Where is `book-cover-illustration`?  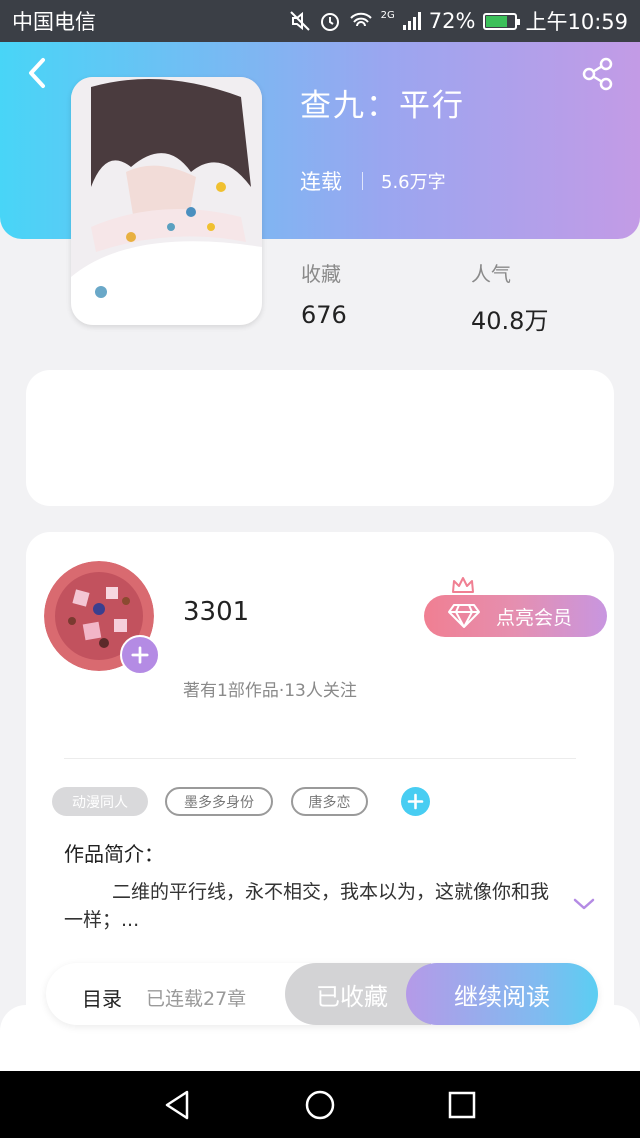
book-cover-illustration is located at coordinates (166, 201).